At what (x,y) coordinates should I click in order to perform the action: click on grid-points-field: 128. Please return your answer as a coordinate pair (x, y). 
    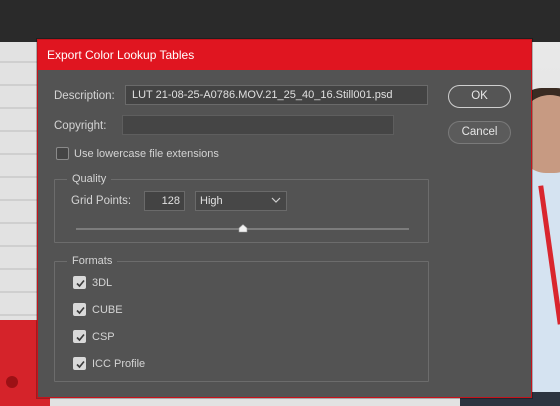
    Looking at the image, I should click on (164, 201).